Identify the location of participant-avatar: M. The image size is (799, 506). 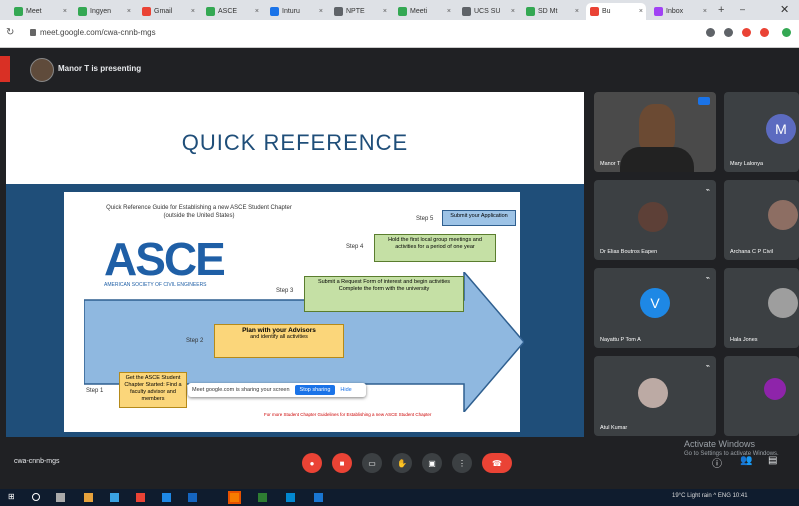
(781, 129).